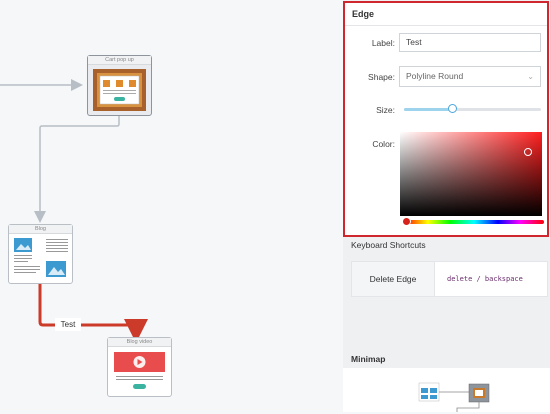  Describe the element at coordinates (77, 169) in the screenshot. I see `edge-cart-to-blog` at that location.